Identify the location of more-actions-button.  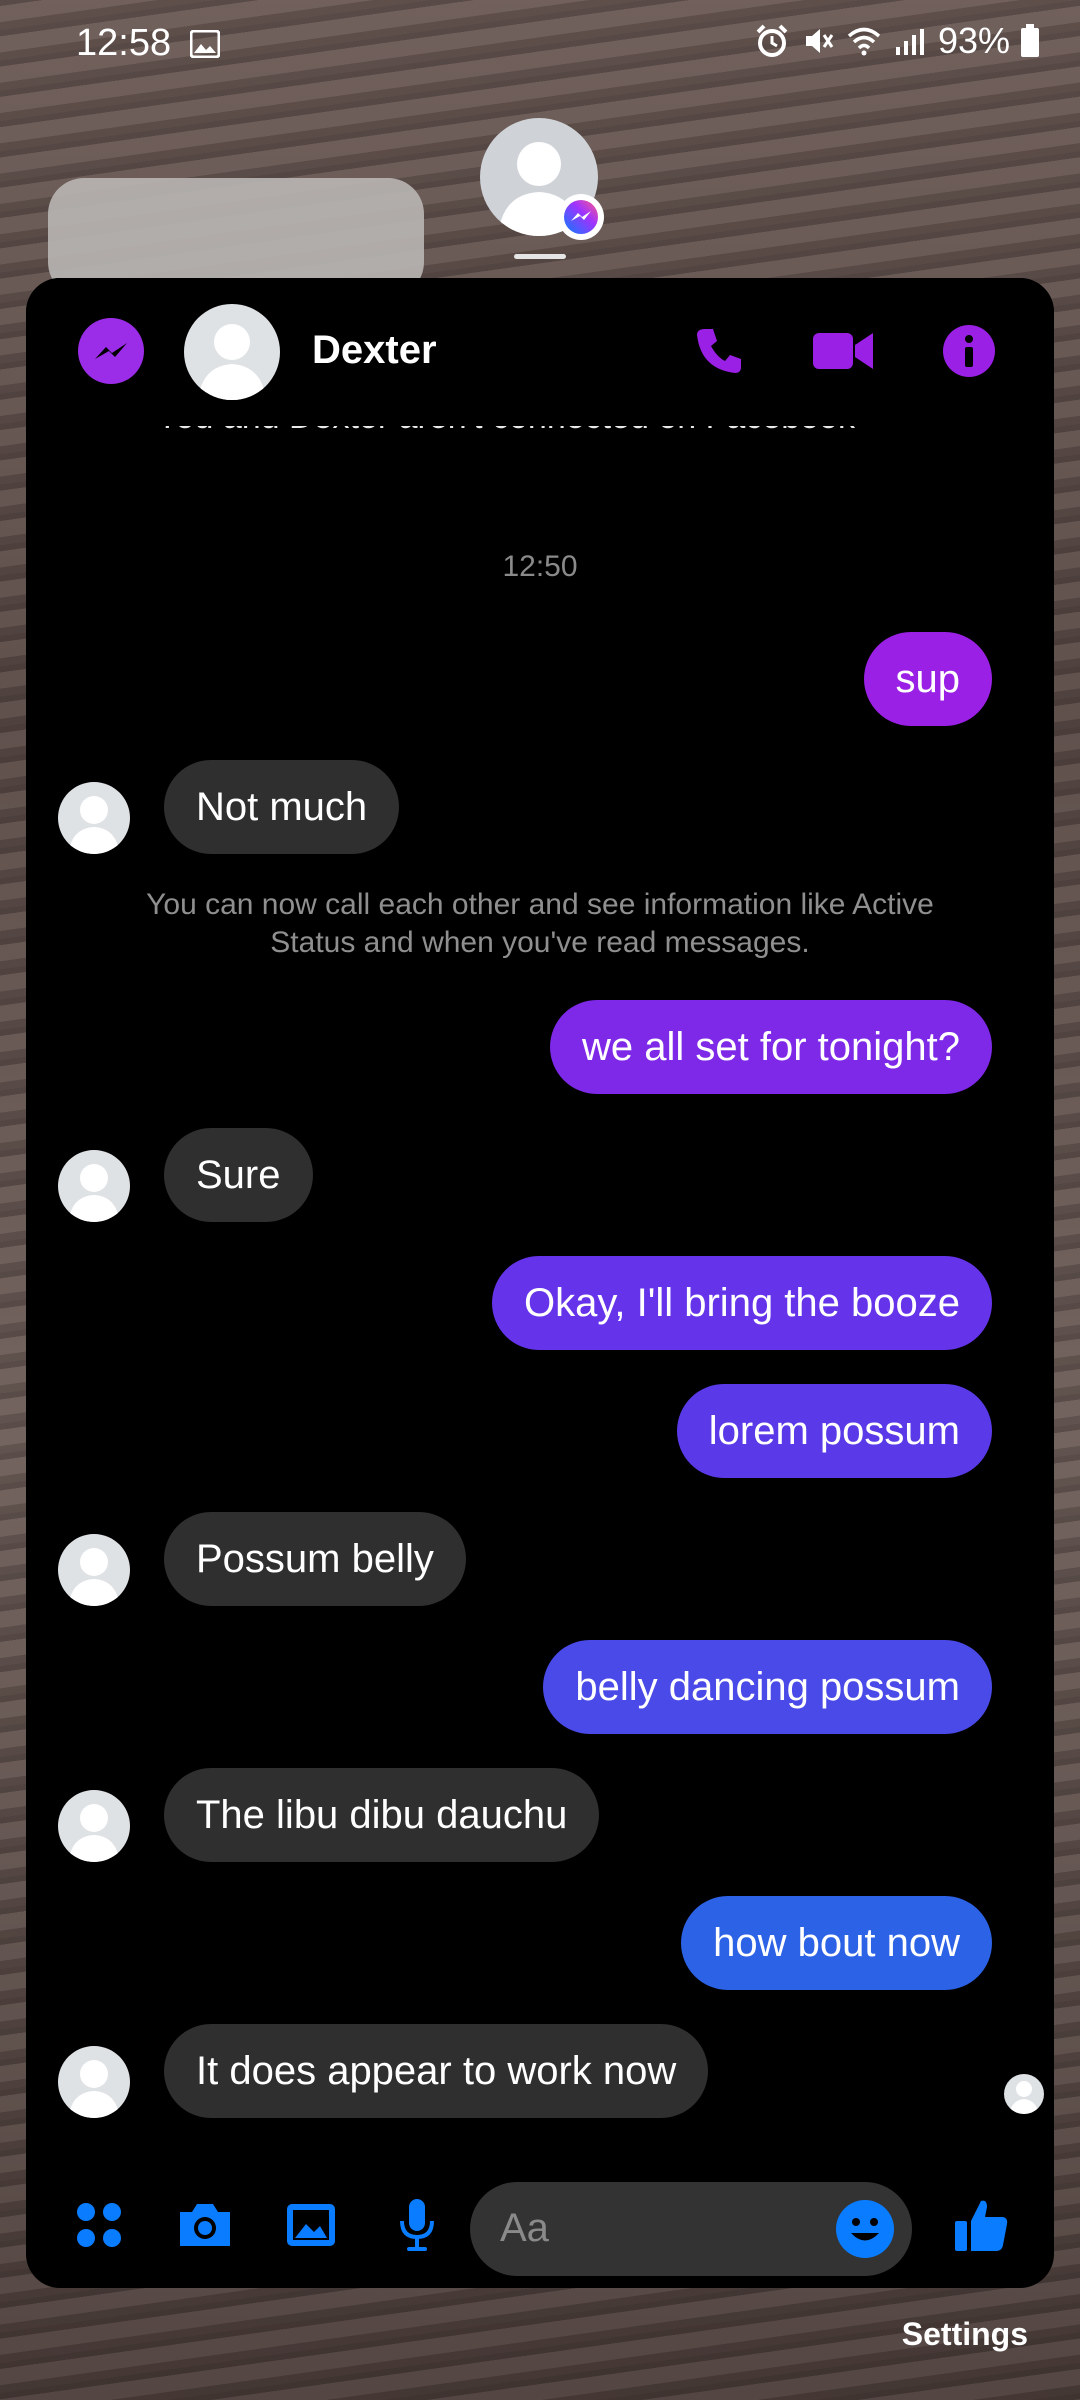
(99, 2225).